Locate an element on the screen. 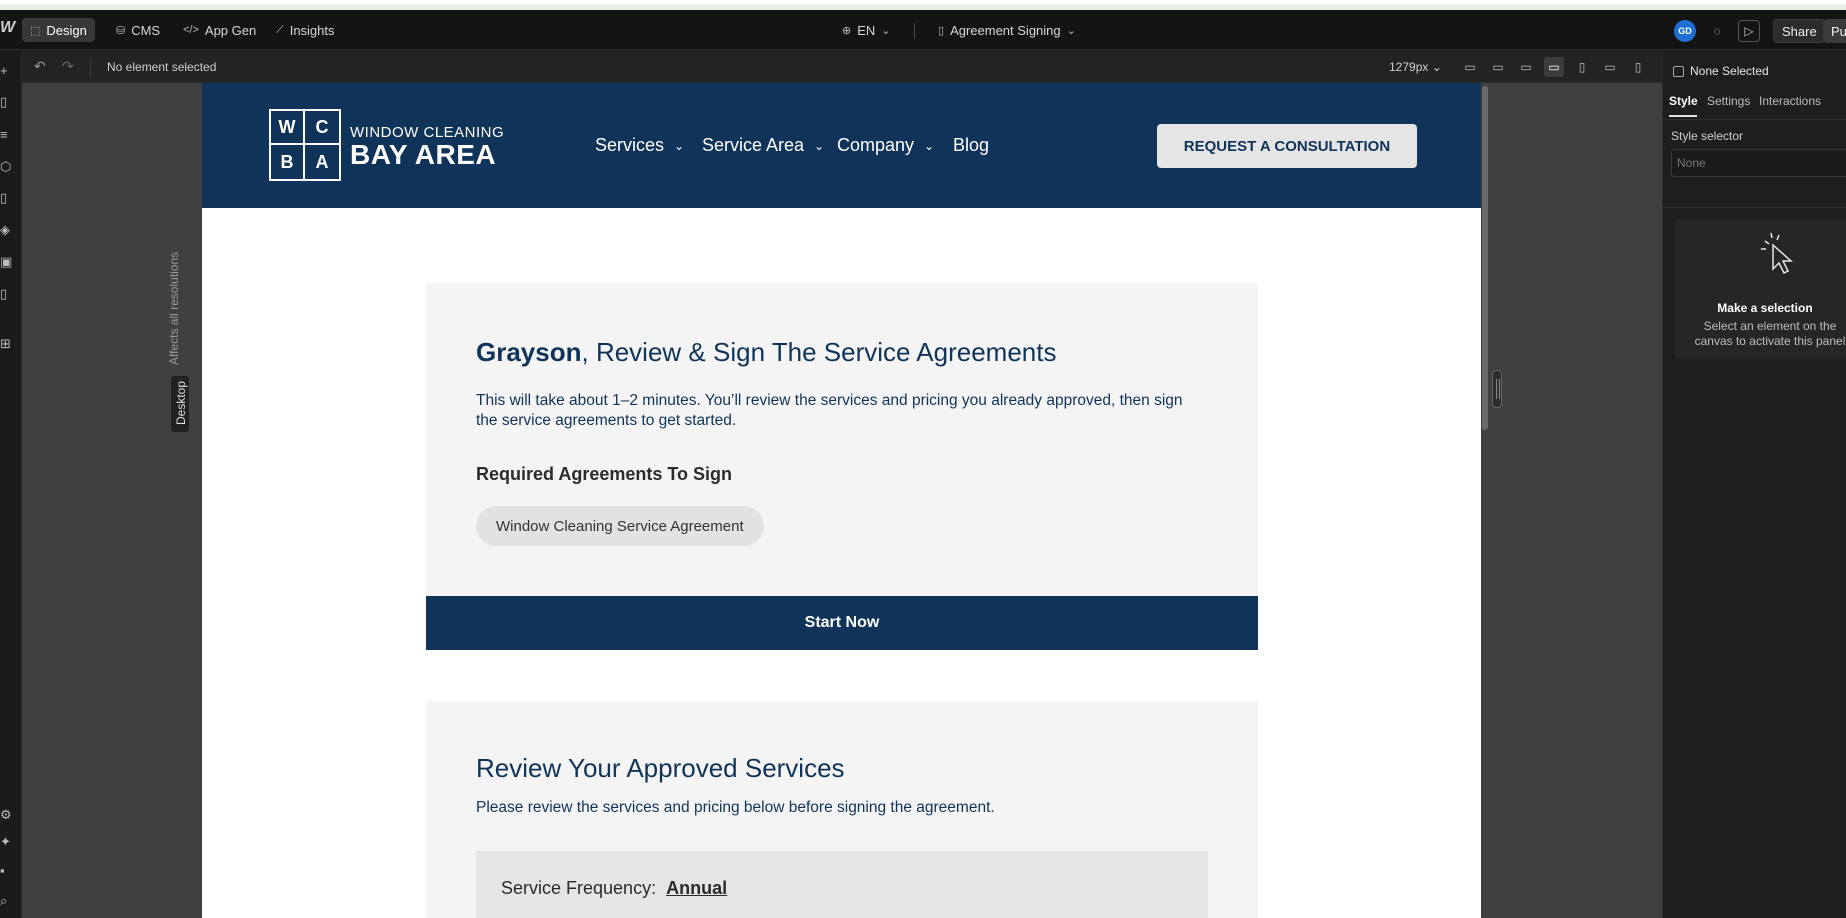 The width and height of the screenshot is (1846, 918). title-text: , Review & Sign The Service Agreements is located at coordinates (819, 352).